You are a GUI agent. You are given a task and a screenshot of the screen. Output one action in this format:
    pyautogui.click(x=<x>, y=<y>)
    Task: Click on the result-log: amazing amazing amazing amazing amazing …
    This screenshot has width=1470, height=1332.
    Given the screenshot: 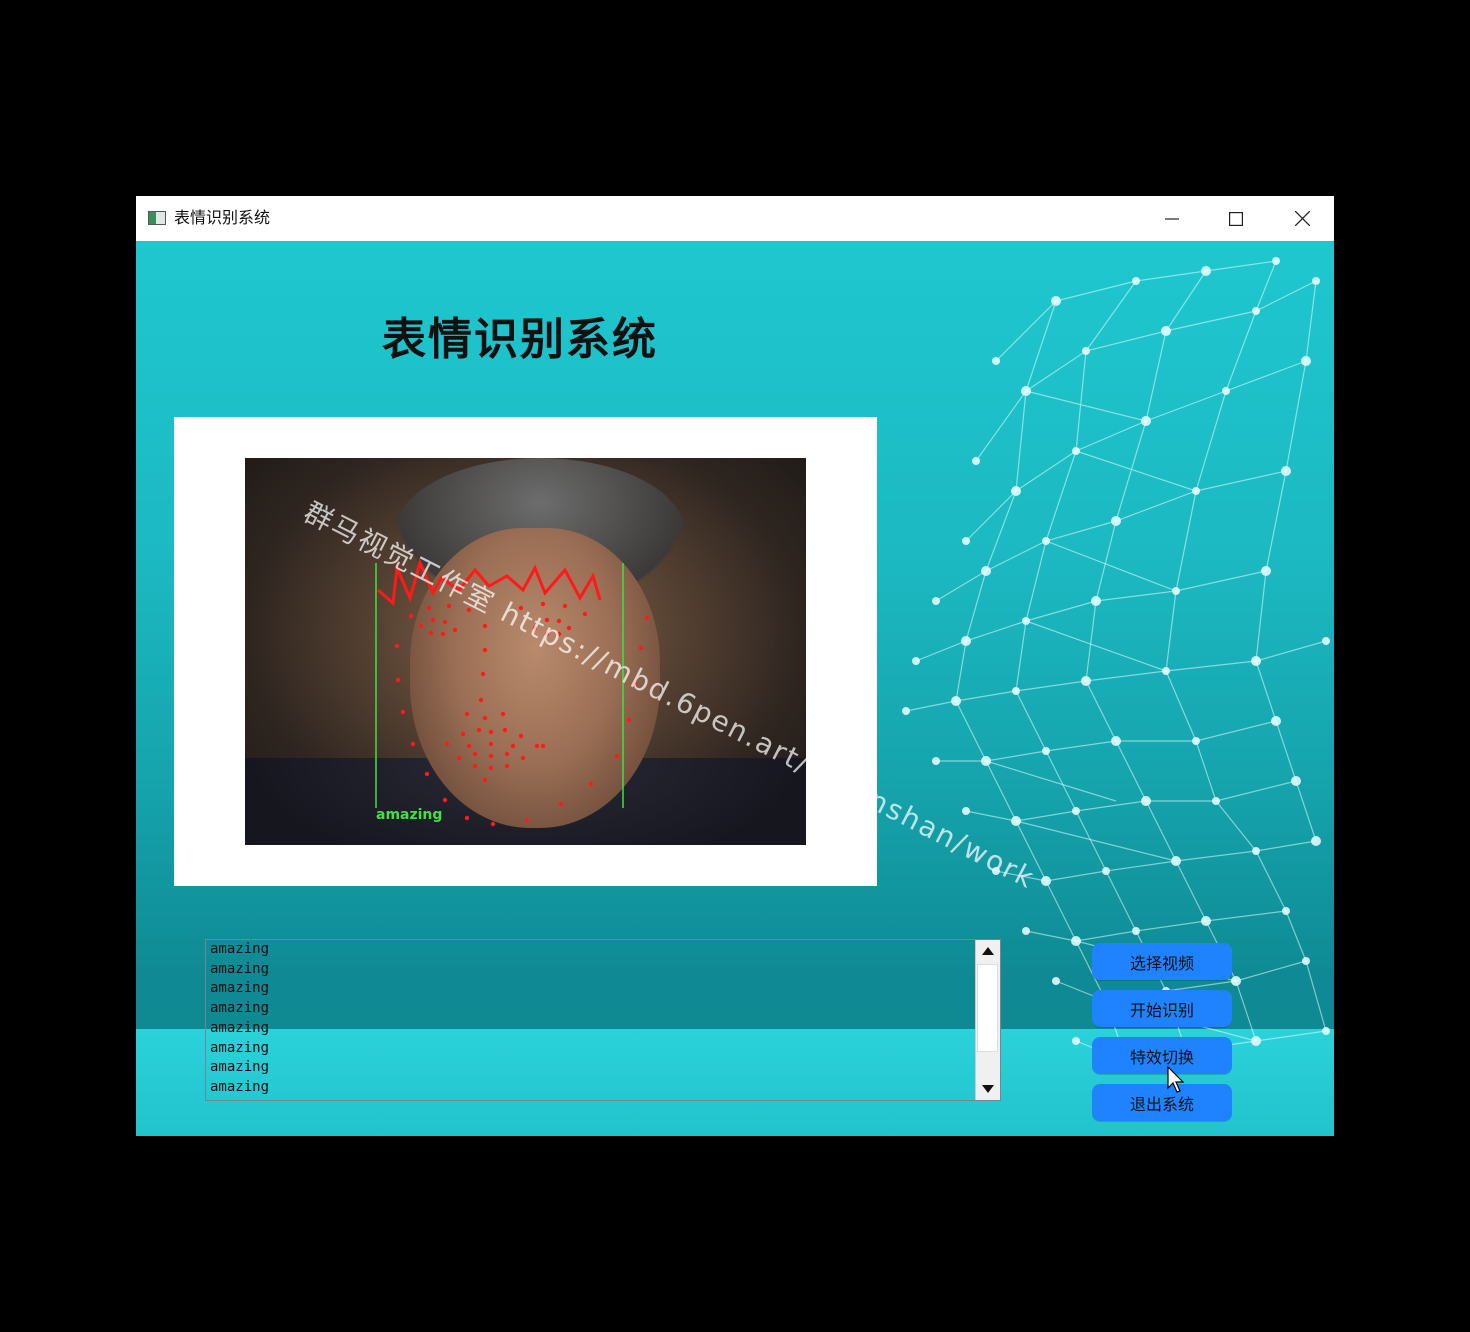 What is the action you would take?
    pyautogui.click(x=603, y=1020)
    